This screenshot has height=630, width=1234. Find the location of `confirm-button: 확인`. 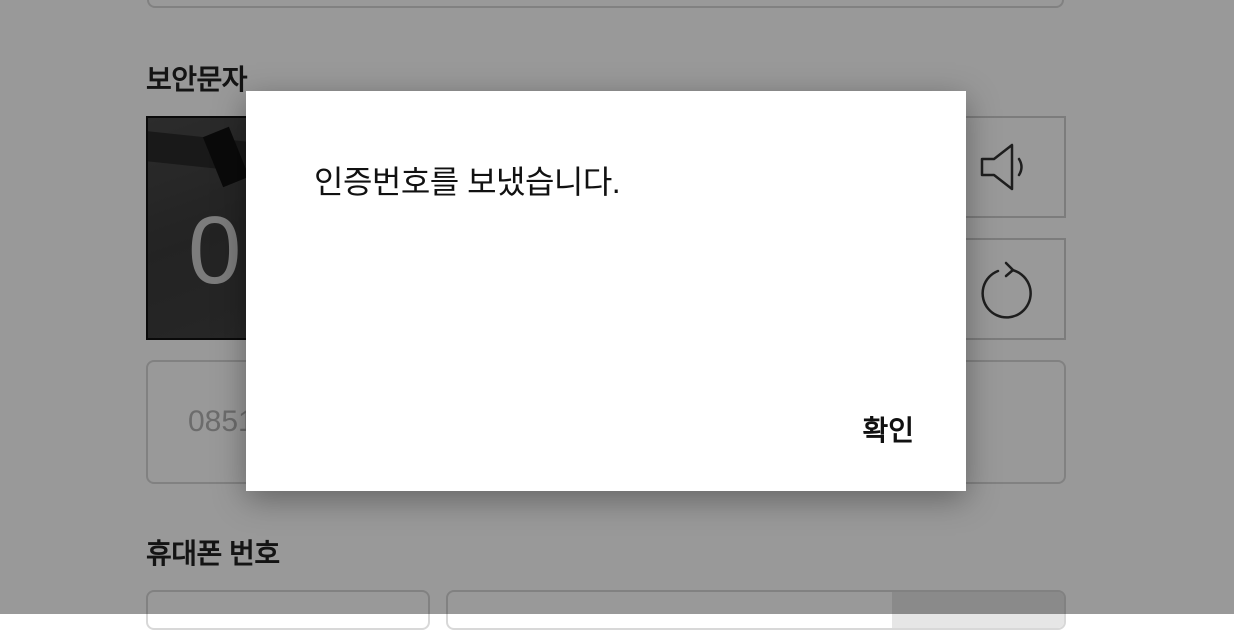

confirm-button: 확인 is located at coordinates (888, 429).